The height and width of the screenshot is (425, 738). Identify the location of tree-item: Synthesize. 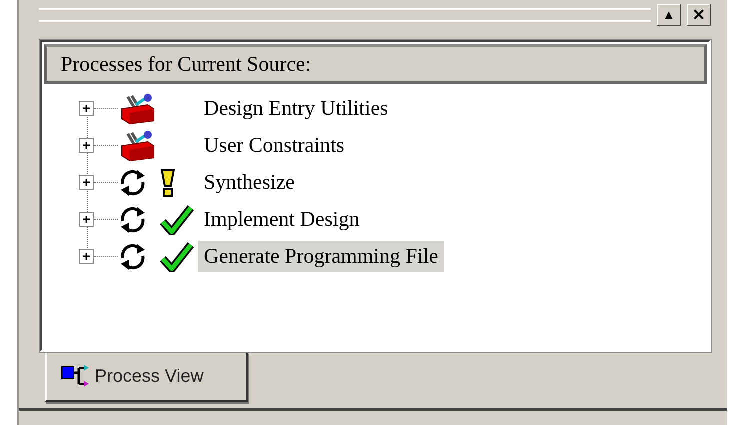
(249, 182).